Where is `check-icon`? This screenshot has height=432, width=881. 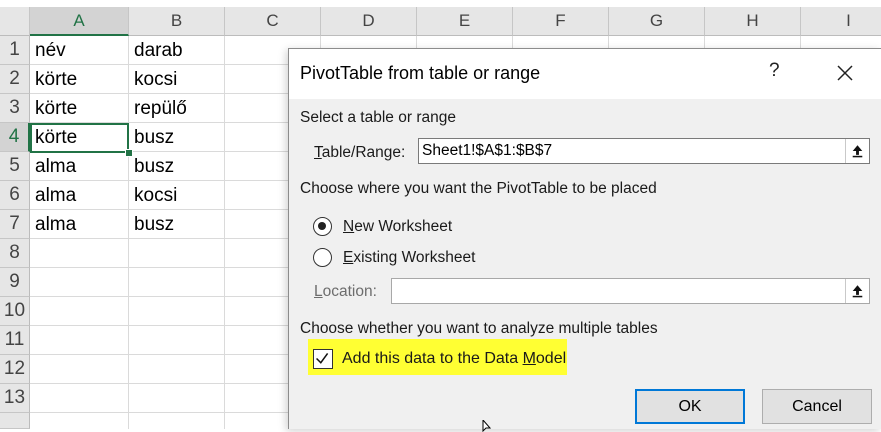 check-icon is located at coordinates (322, 358).